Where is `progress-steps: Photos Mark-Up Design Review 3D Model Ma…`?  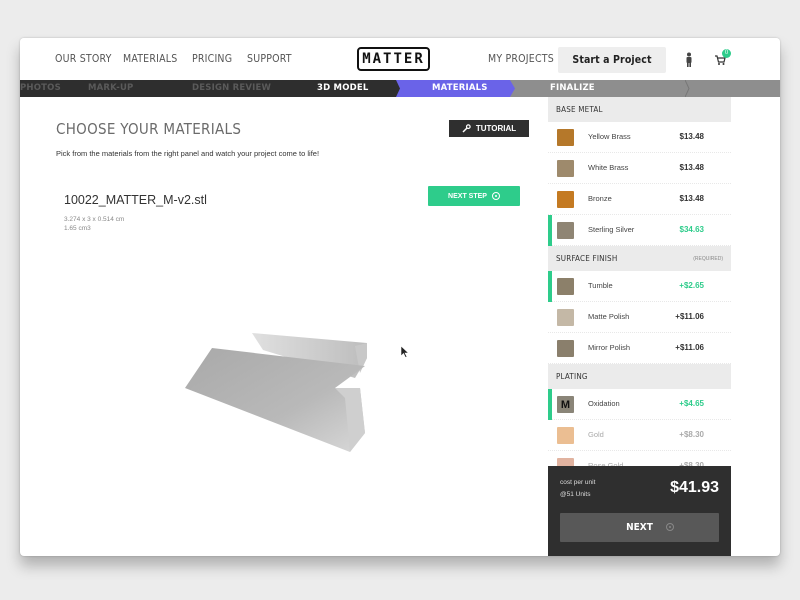
progress-steps: Photos Mark-Up Design Review 3D Model Ma… is located at coordinates (400, 88).